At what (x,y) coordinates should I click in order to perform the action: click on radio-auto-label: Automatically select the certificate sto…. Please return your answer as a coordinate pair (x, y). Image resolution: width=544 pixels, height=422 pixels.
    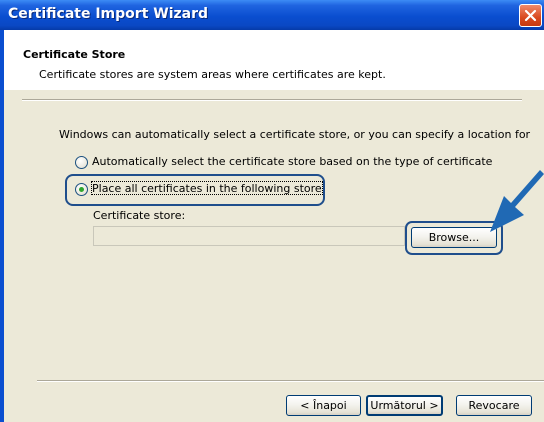
    Looking at the image, I should click on (292, 161).